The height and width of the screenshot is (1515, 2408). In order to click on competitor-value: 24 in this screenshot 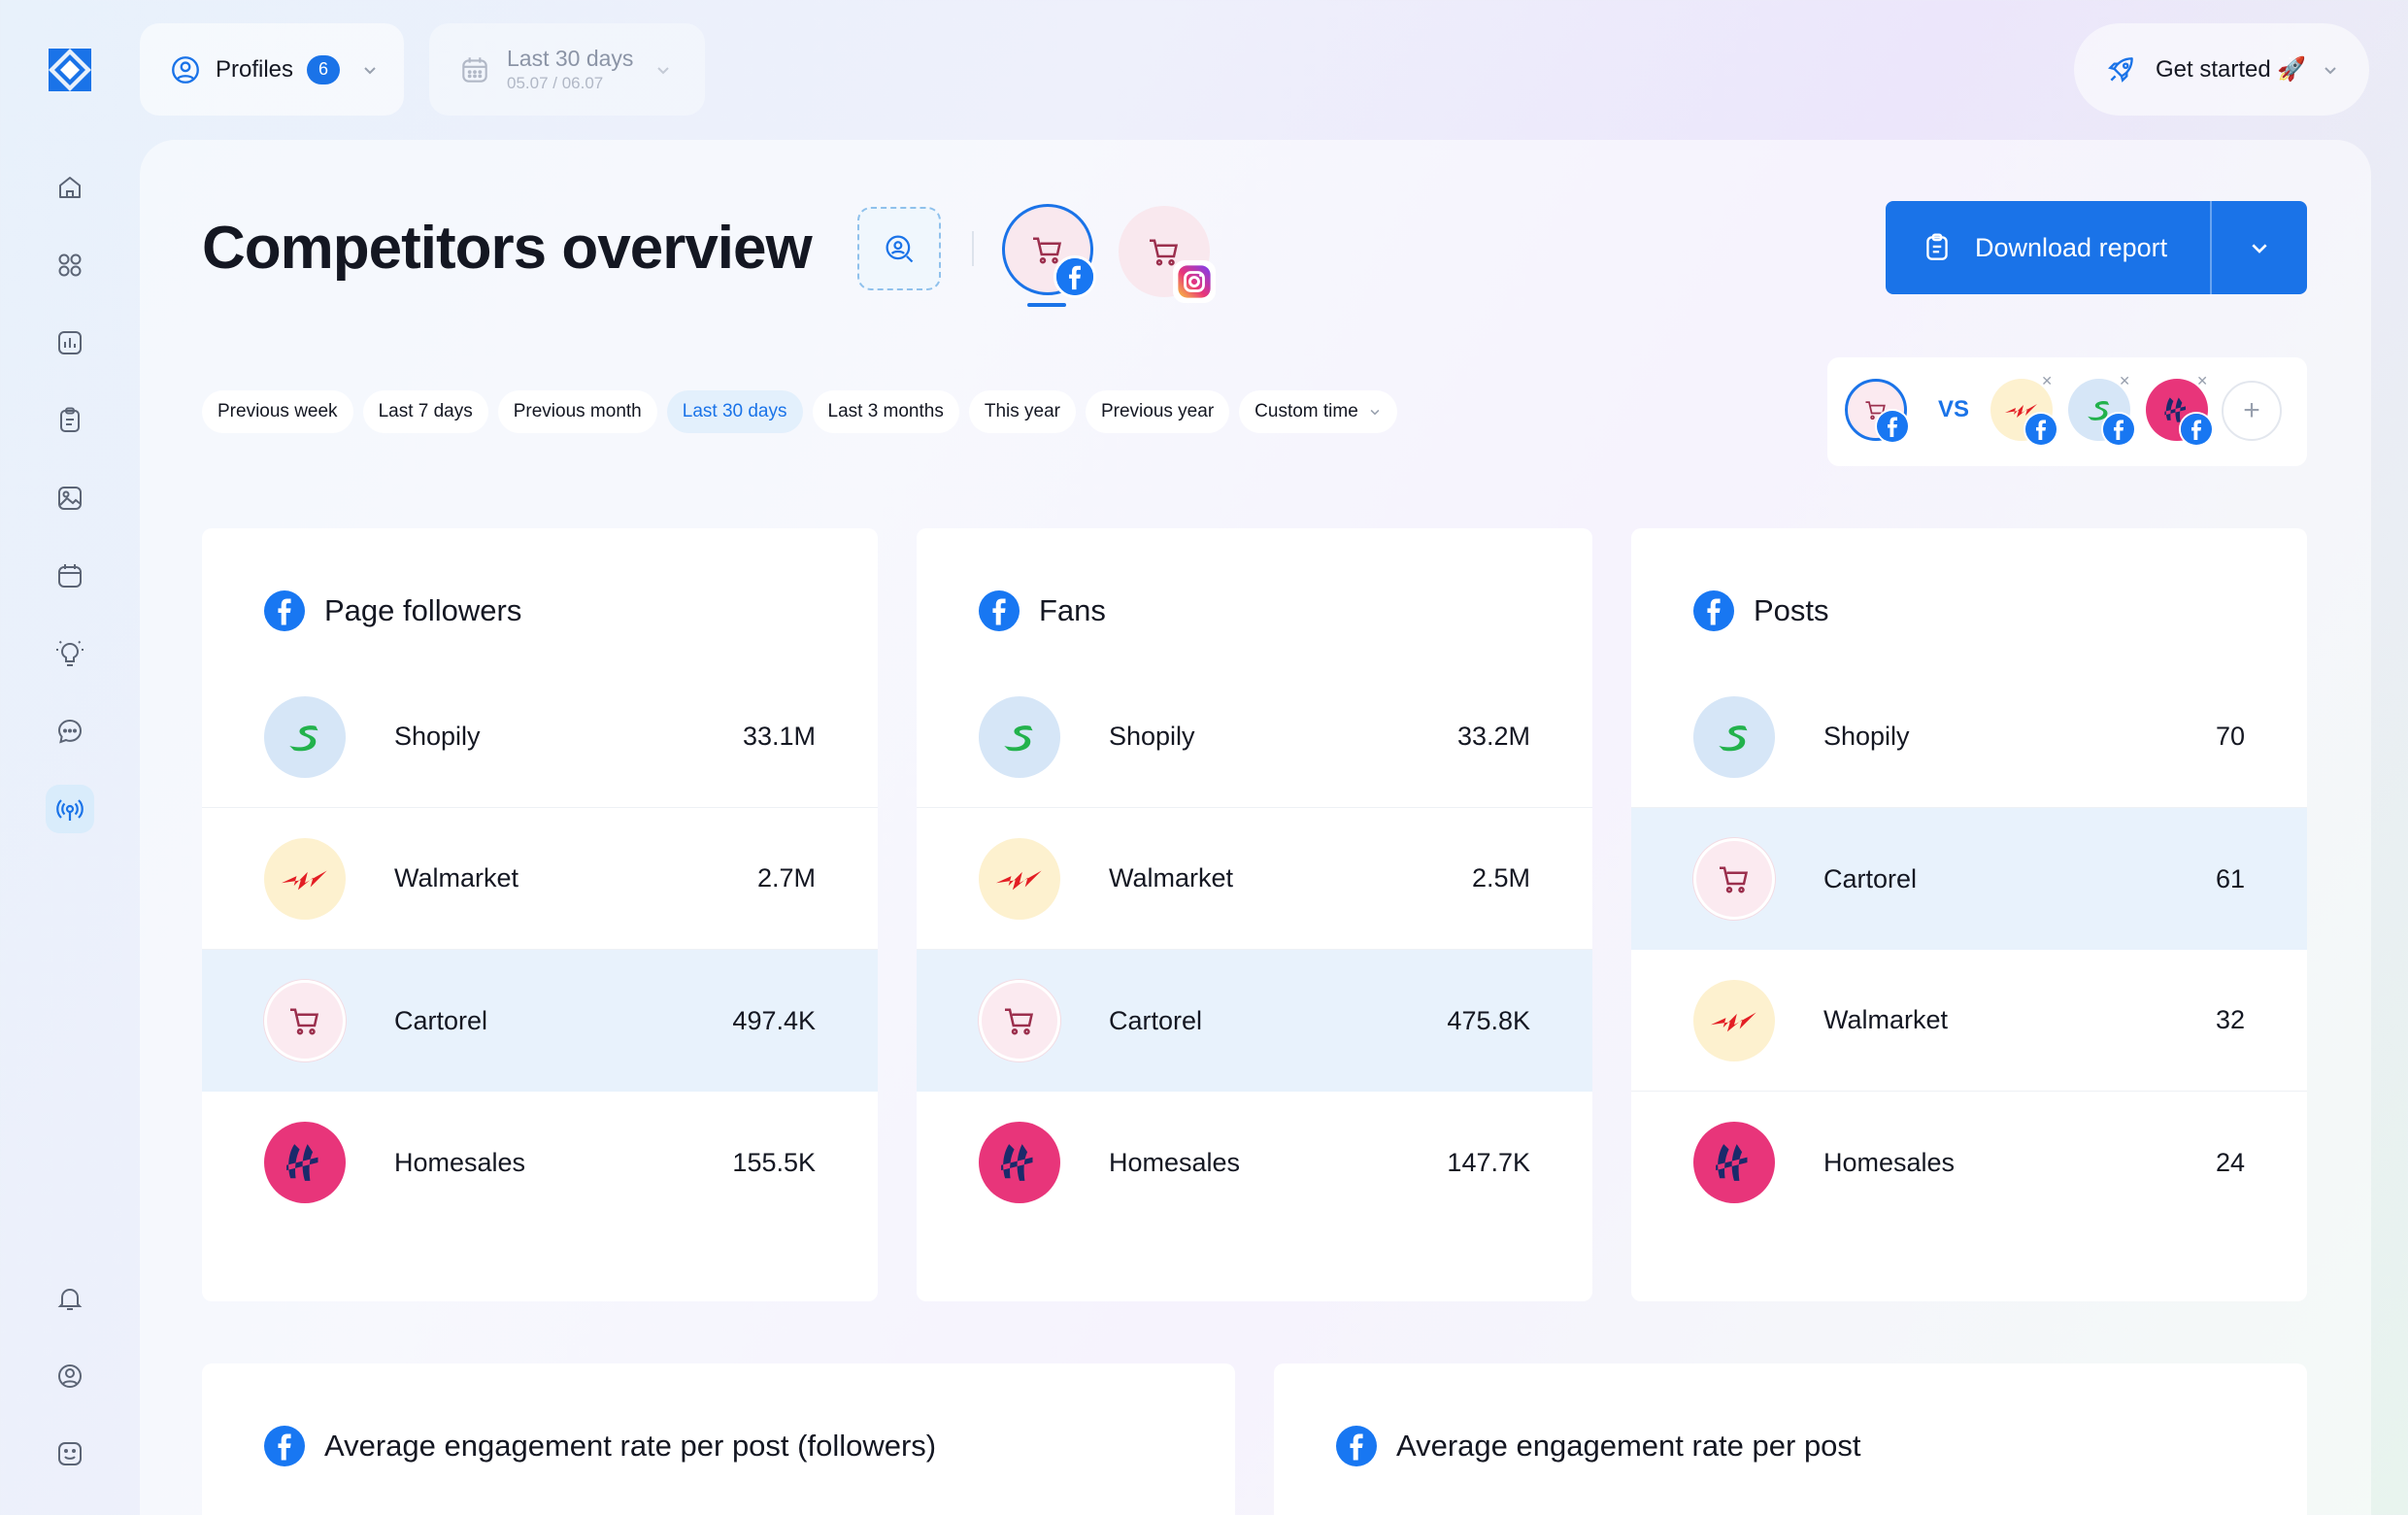, I will do `click(2230, 1162)`.